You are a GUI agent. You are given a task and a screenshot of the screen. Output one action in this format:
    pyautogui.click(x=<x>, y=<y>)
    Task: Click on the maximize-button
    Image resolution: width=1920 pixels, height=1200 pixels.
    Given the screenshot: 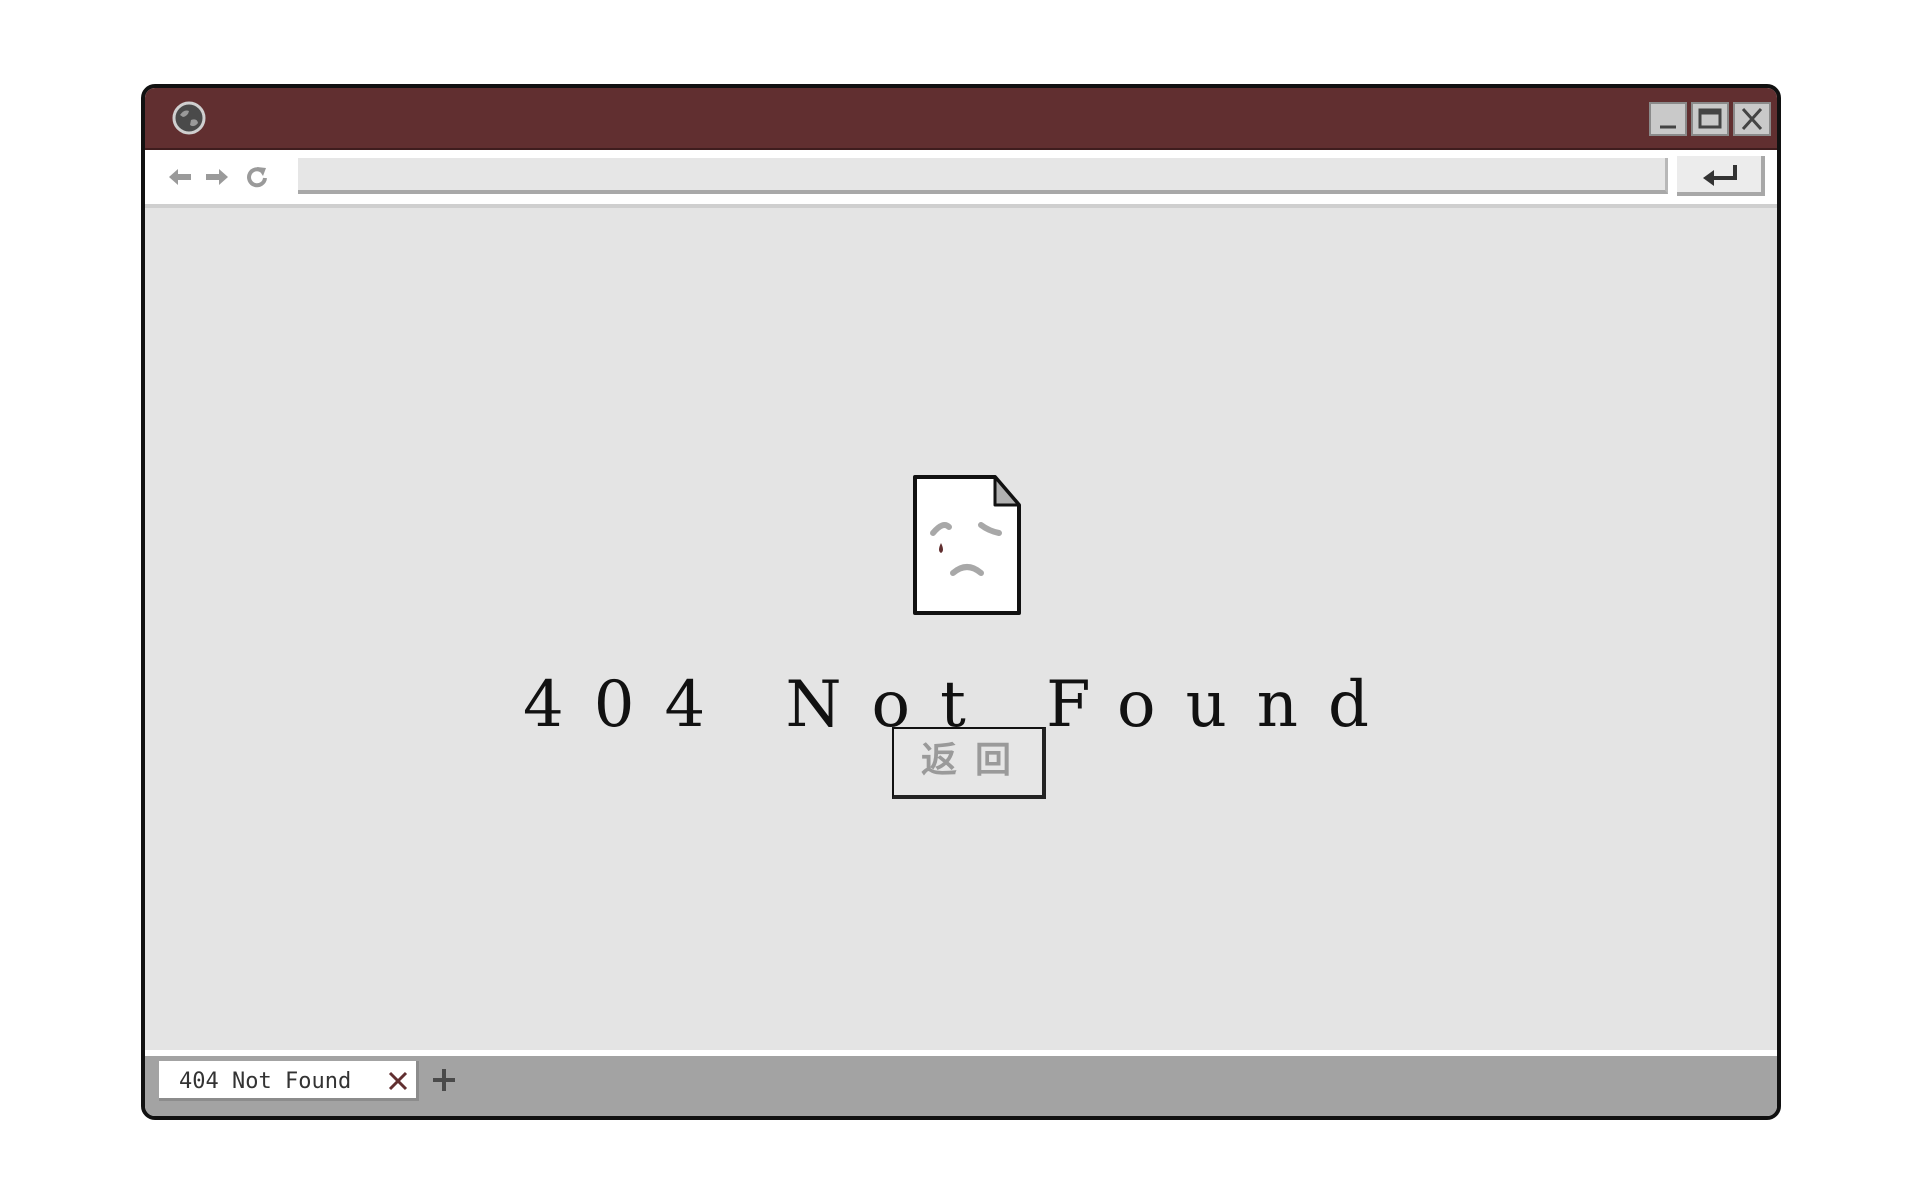 What is the action you would take?
    pyautogui.click(x=1710, y=119)
    